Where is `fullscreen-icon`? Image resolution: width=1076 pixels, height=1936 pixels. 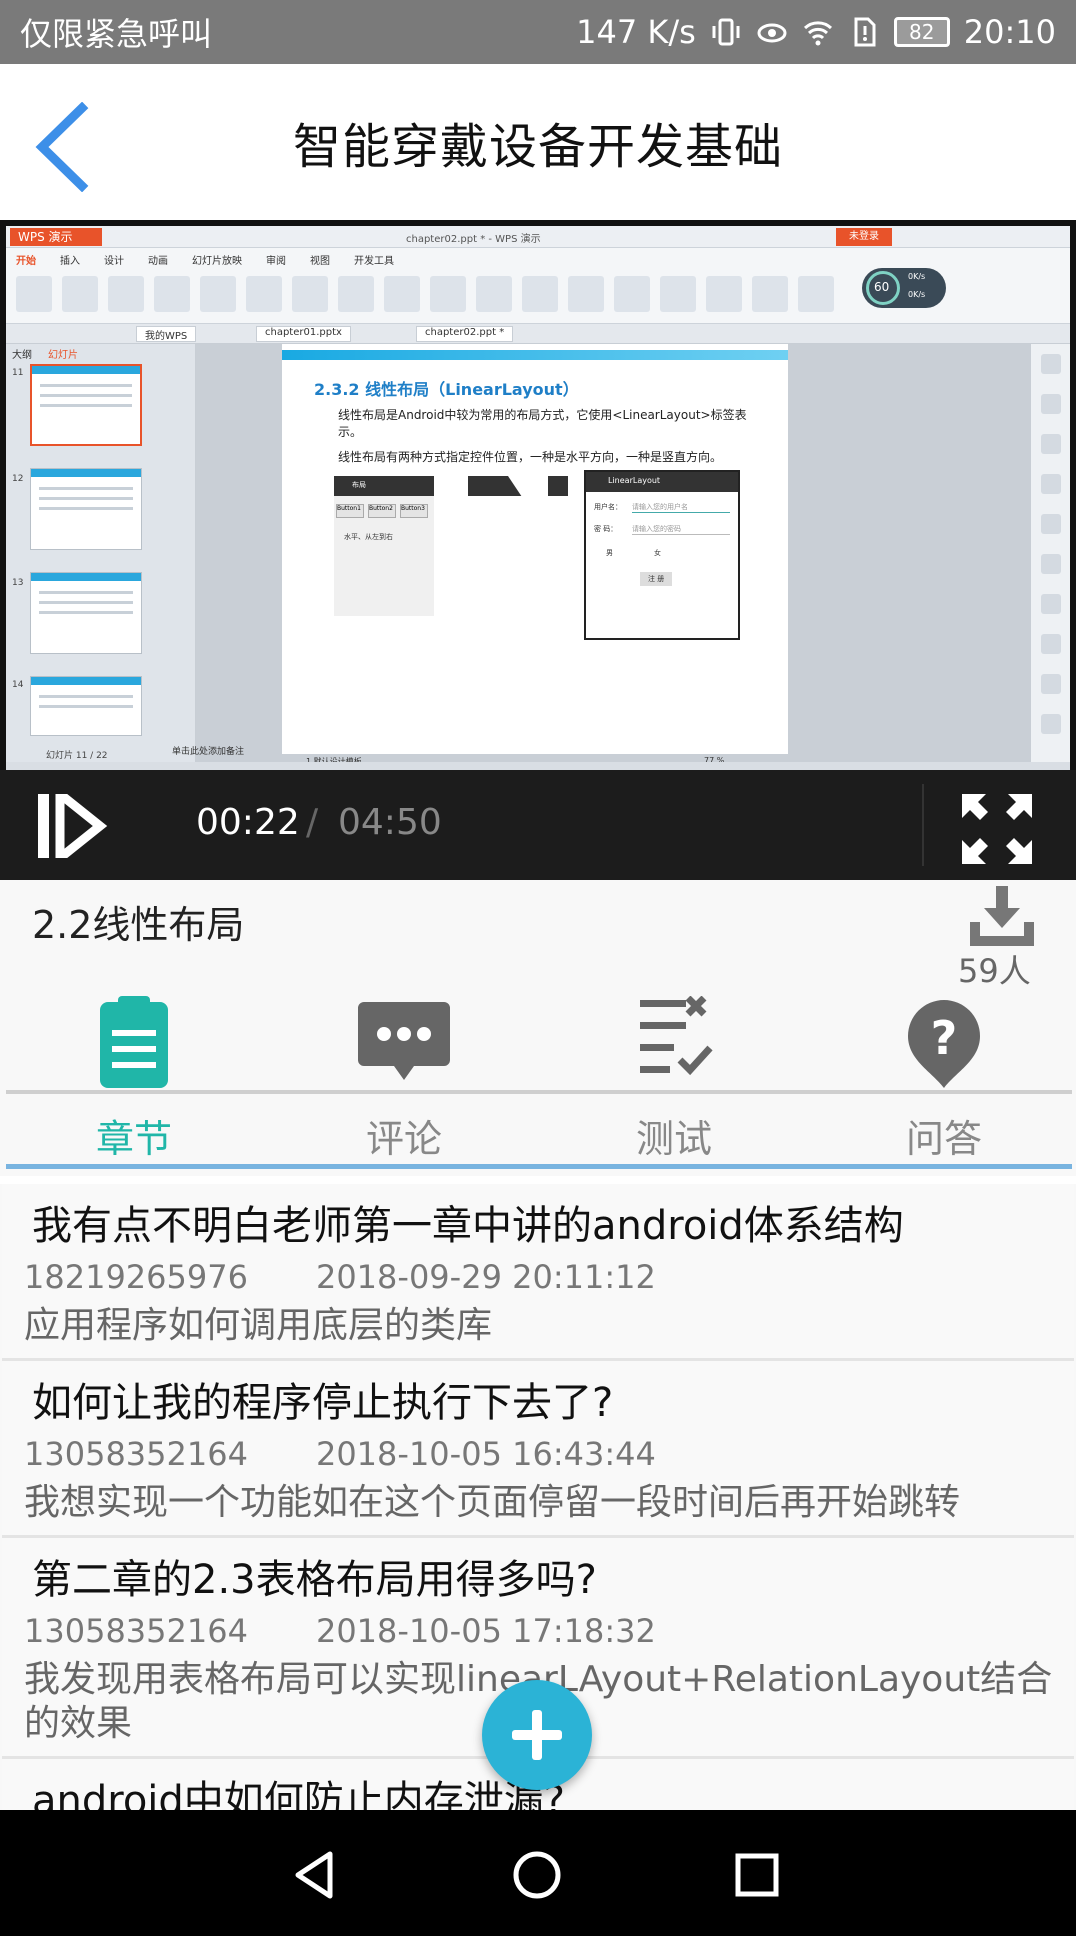
fullscreen-icon is located at coordinates (997, 829).